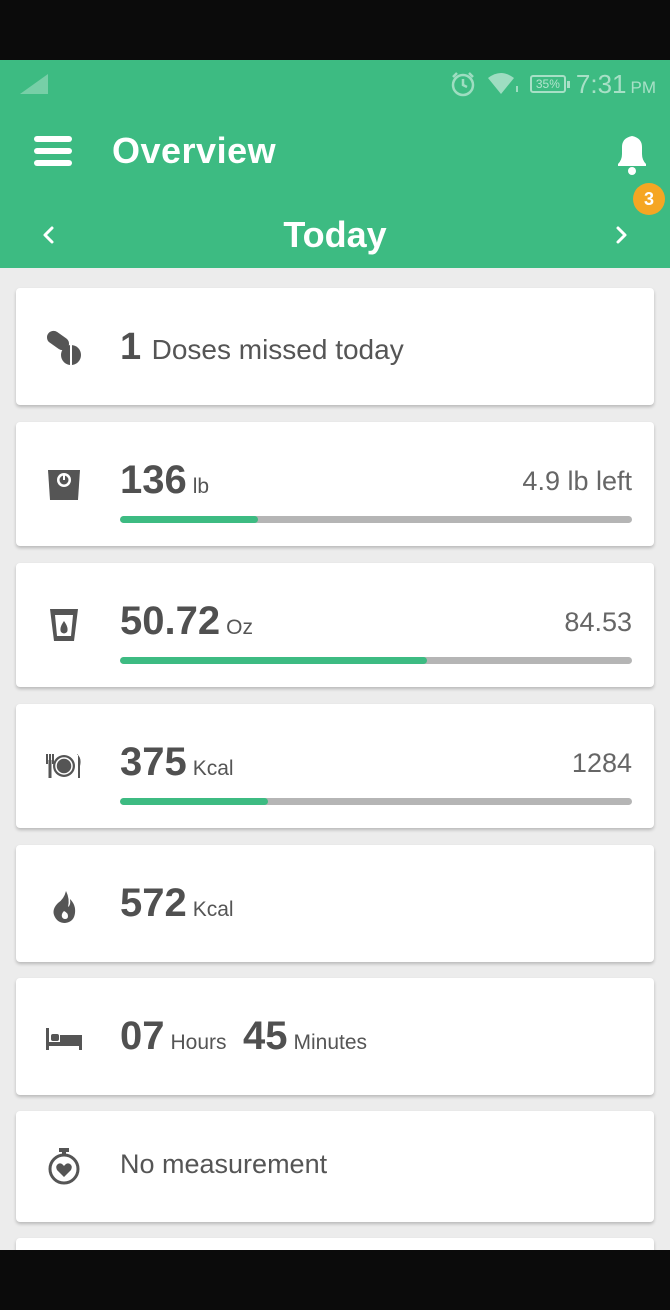  I want to click on battery-indicator: 35%, so click(549, 84).